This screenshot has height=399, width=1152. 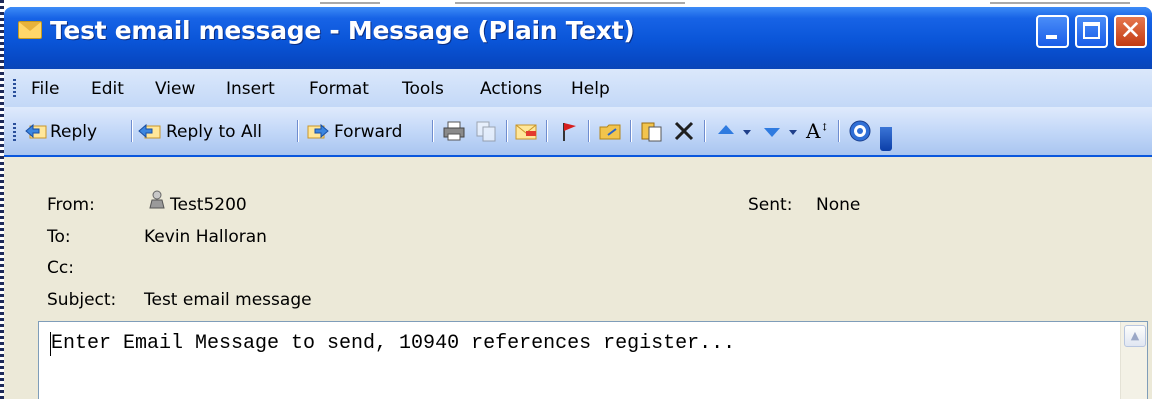 I want to click on contact-person-icon, so click(x=157, y=199).